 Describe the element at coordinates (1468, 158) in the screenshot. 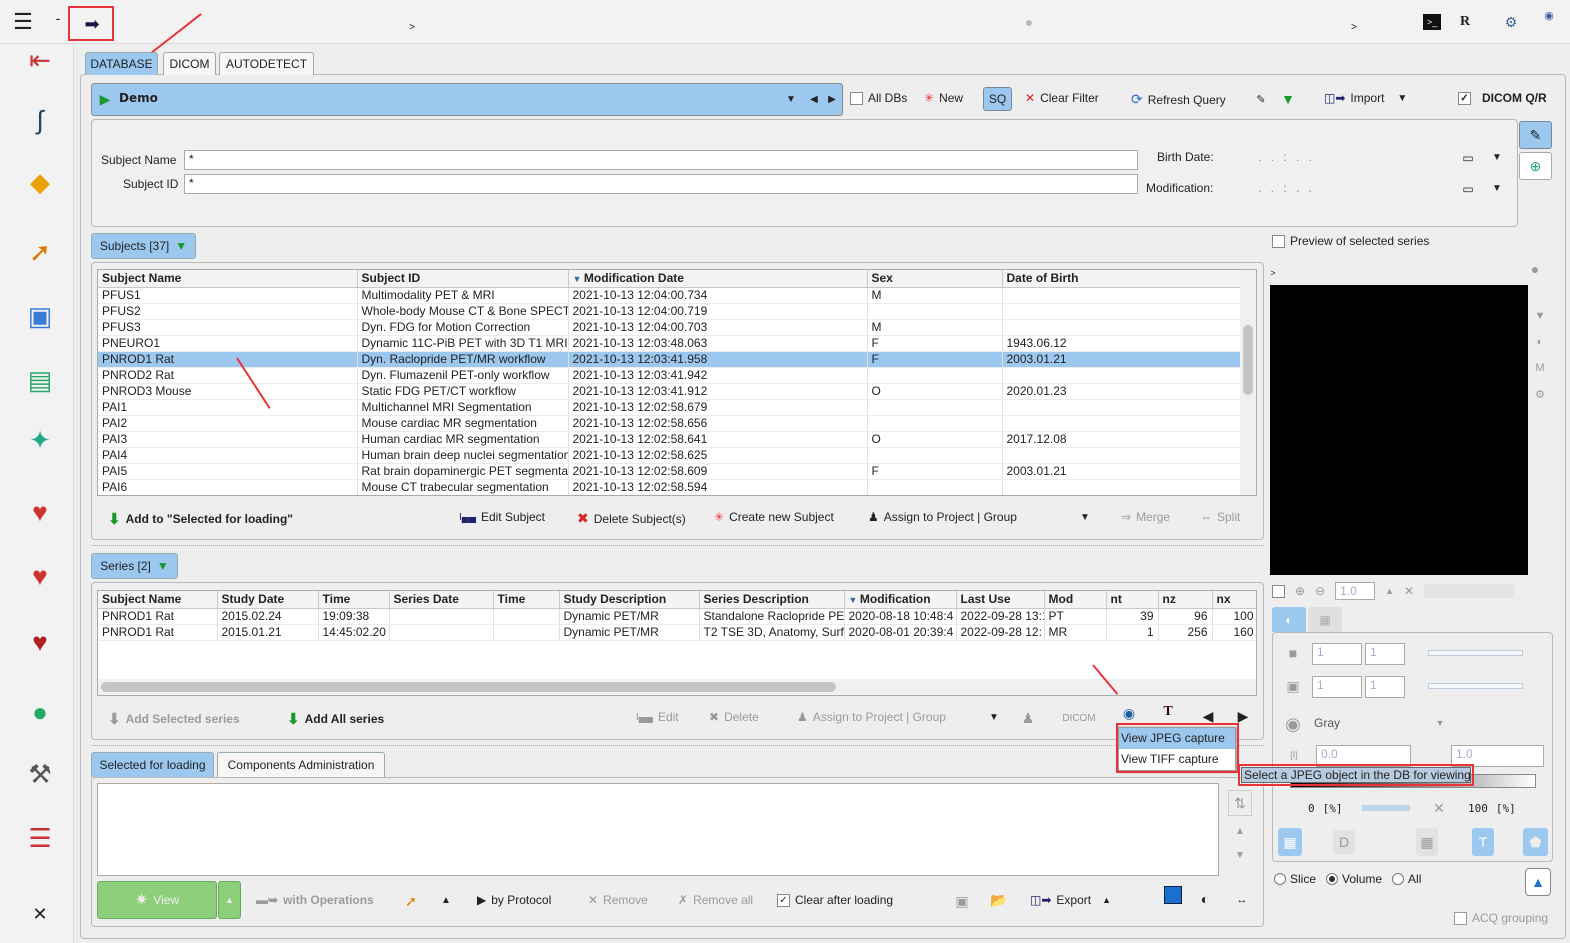

I see `calendar-icon: ▭` at that location.